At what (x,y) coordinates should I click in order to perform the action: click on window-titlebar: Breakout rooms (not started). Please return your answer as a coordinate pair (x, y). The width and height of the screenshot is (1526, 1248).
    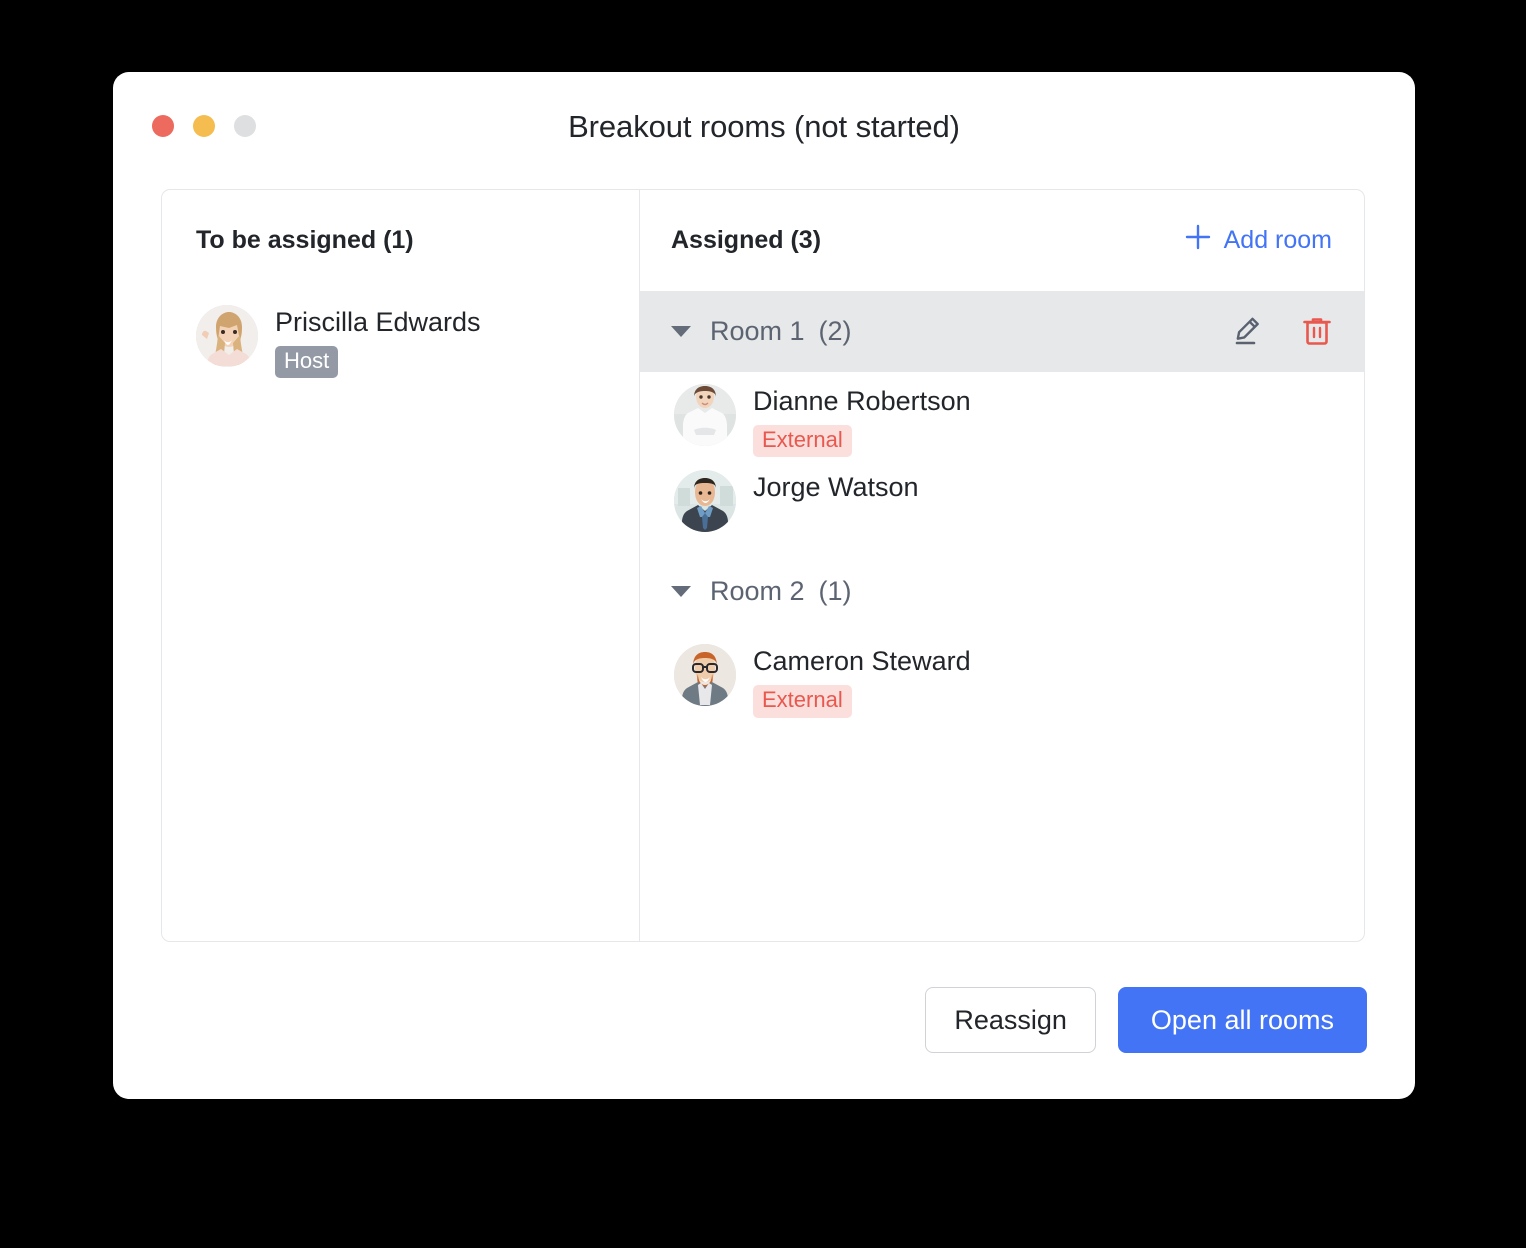
    Looking at the image, I should click on (764, 128).